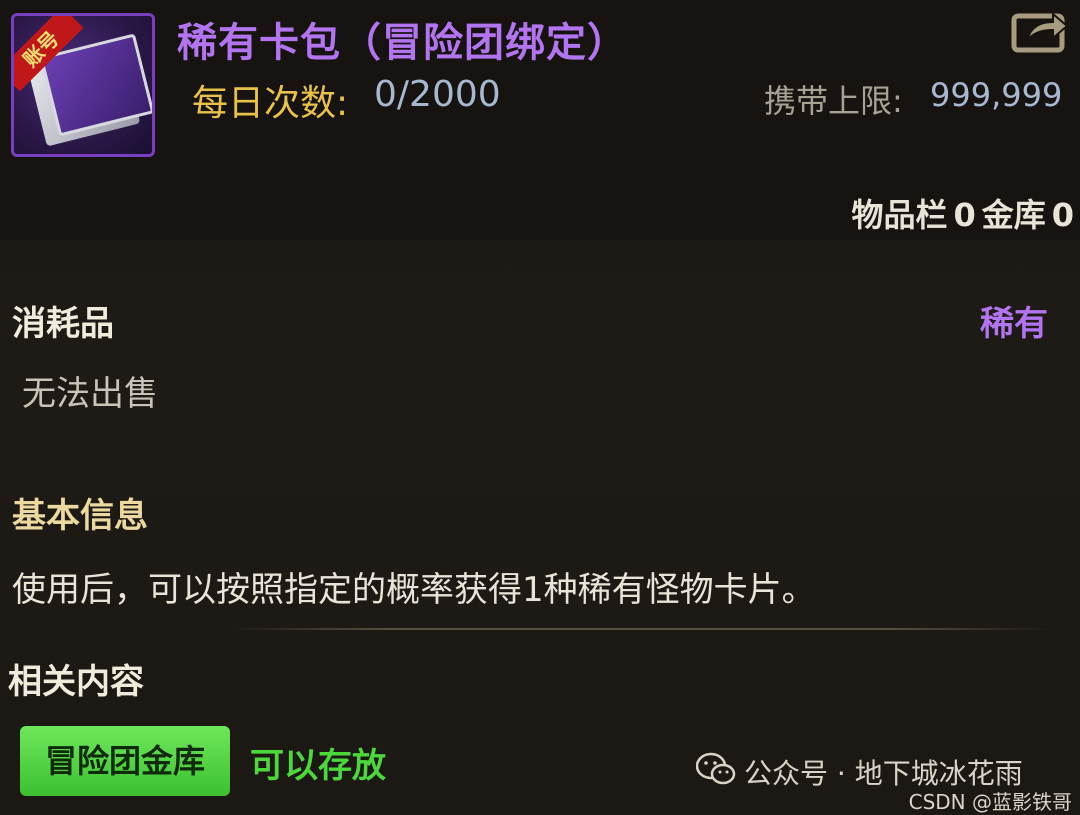 The height and width of the screenshot is (815, 1080). I want to click on storage-counts: 物品栏 0 金库 0, so click(959, 213).